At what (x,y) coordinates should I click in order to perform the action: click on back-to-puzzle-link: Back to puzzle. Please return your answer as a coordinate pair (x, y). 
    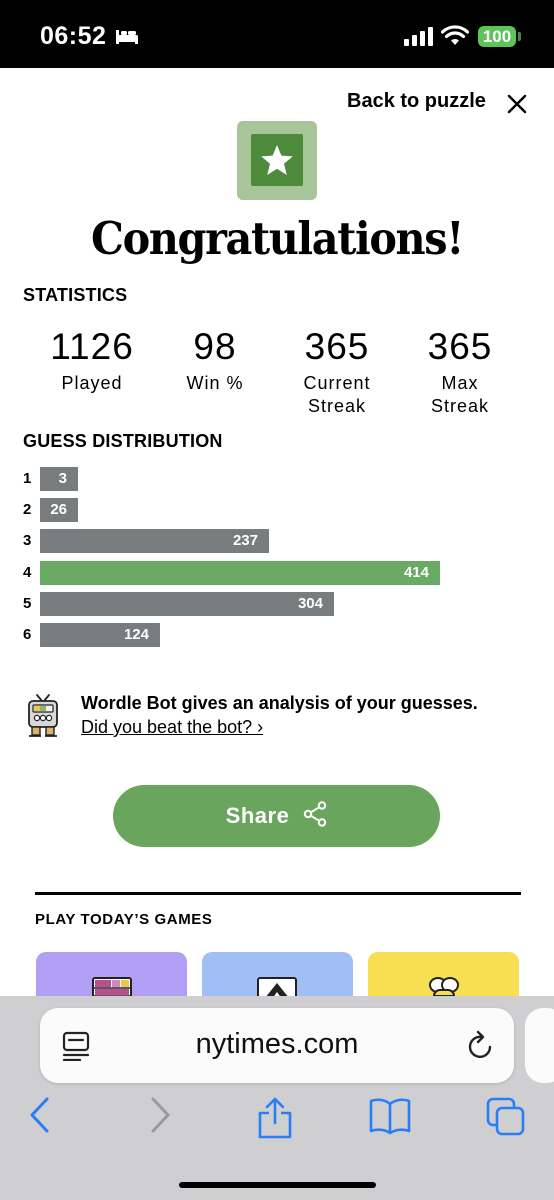
    Looking at the image, I should click on (416, 101).